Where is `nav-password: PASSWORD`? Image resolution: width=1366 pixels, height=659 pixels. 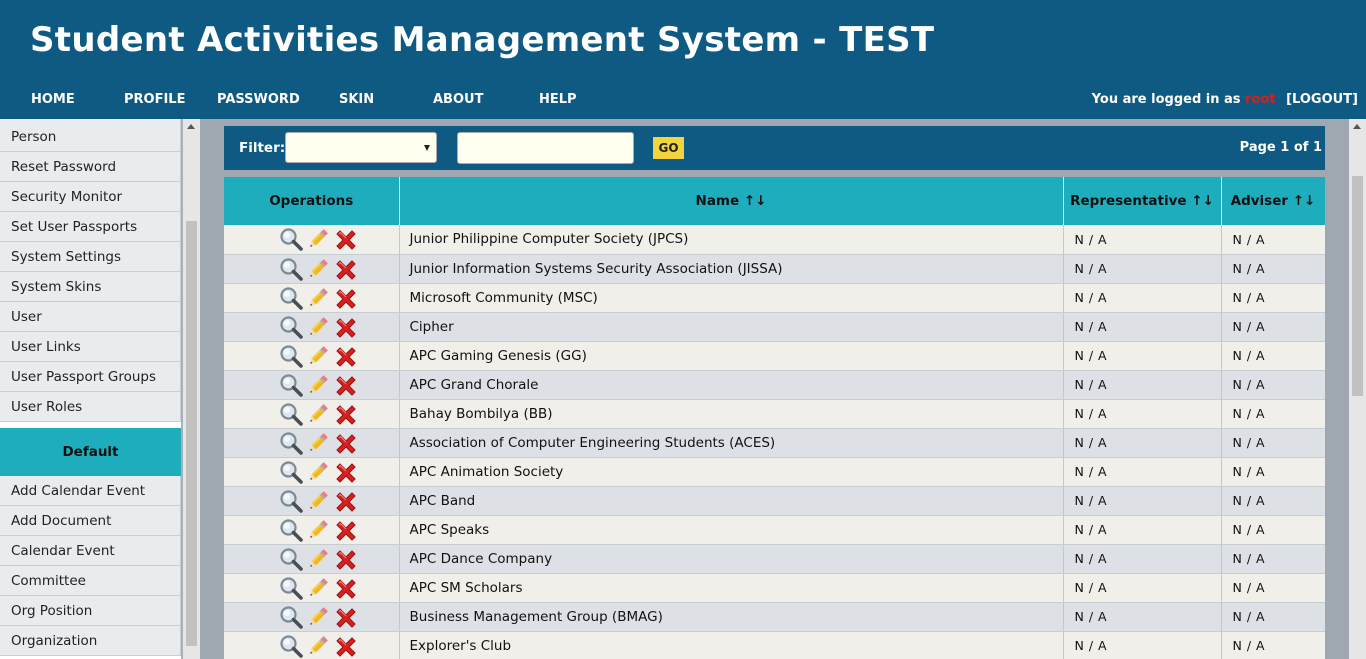 nav-password: PASSWORD is located at coordinates (258, 99).